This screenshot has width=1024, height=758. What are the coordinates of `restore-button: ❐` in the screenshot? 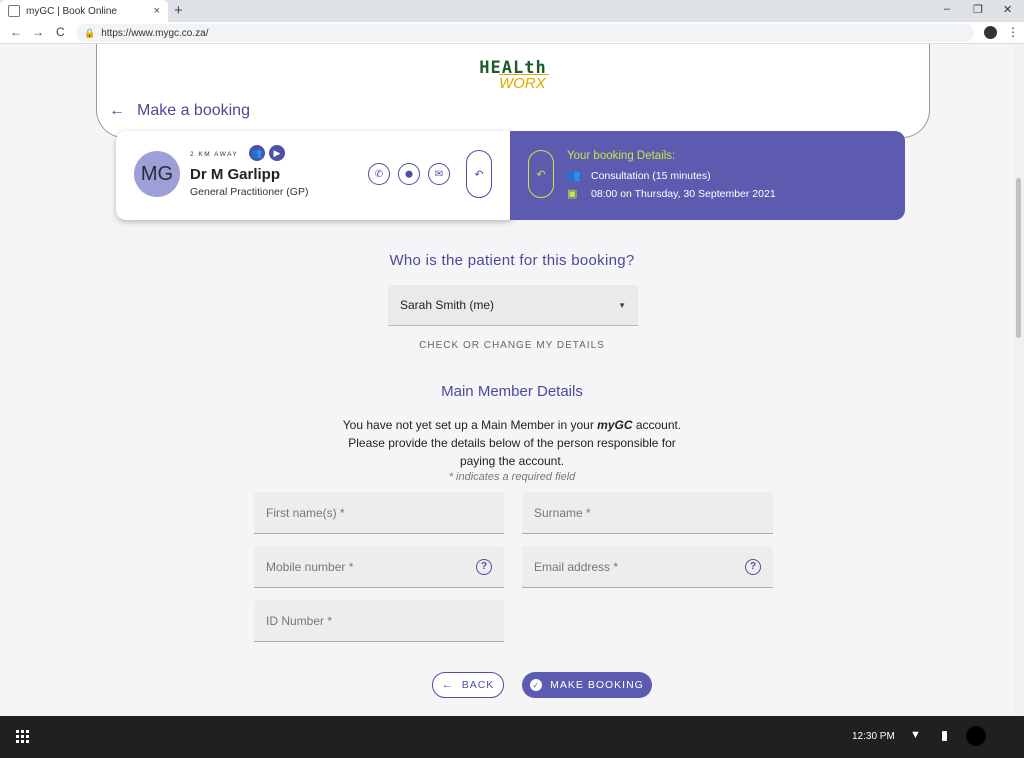 It's located at (978, 9).